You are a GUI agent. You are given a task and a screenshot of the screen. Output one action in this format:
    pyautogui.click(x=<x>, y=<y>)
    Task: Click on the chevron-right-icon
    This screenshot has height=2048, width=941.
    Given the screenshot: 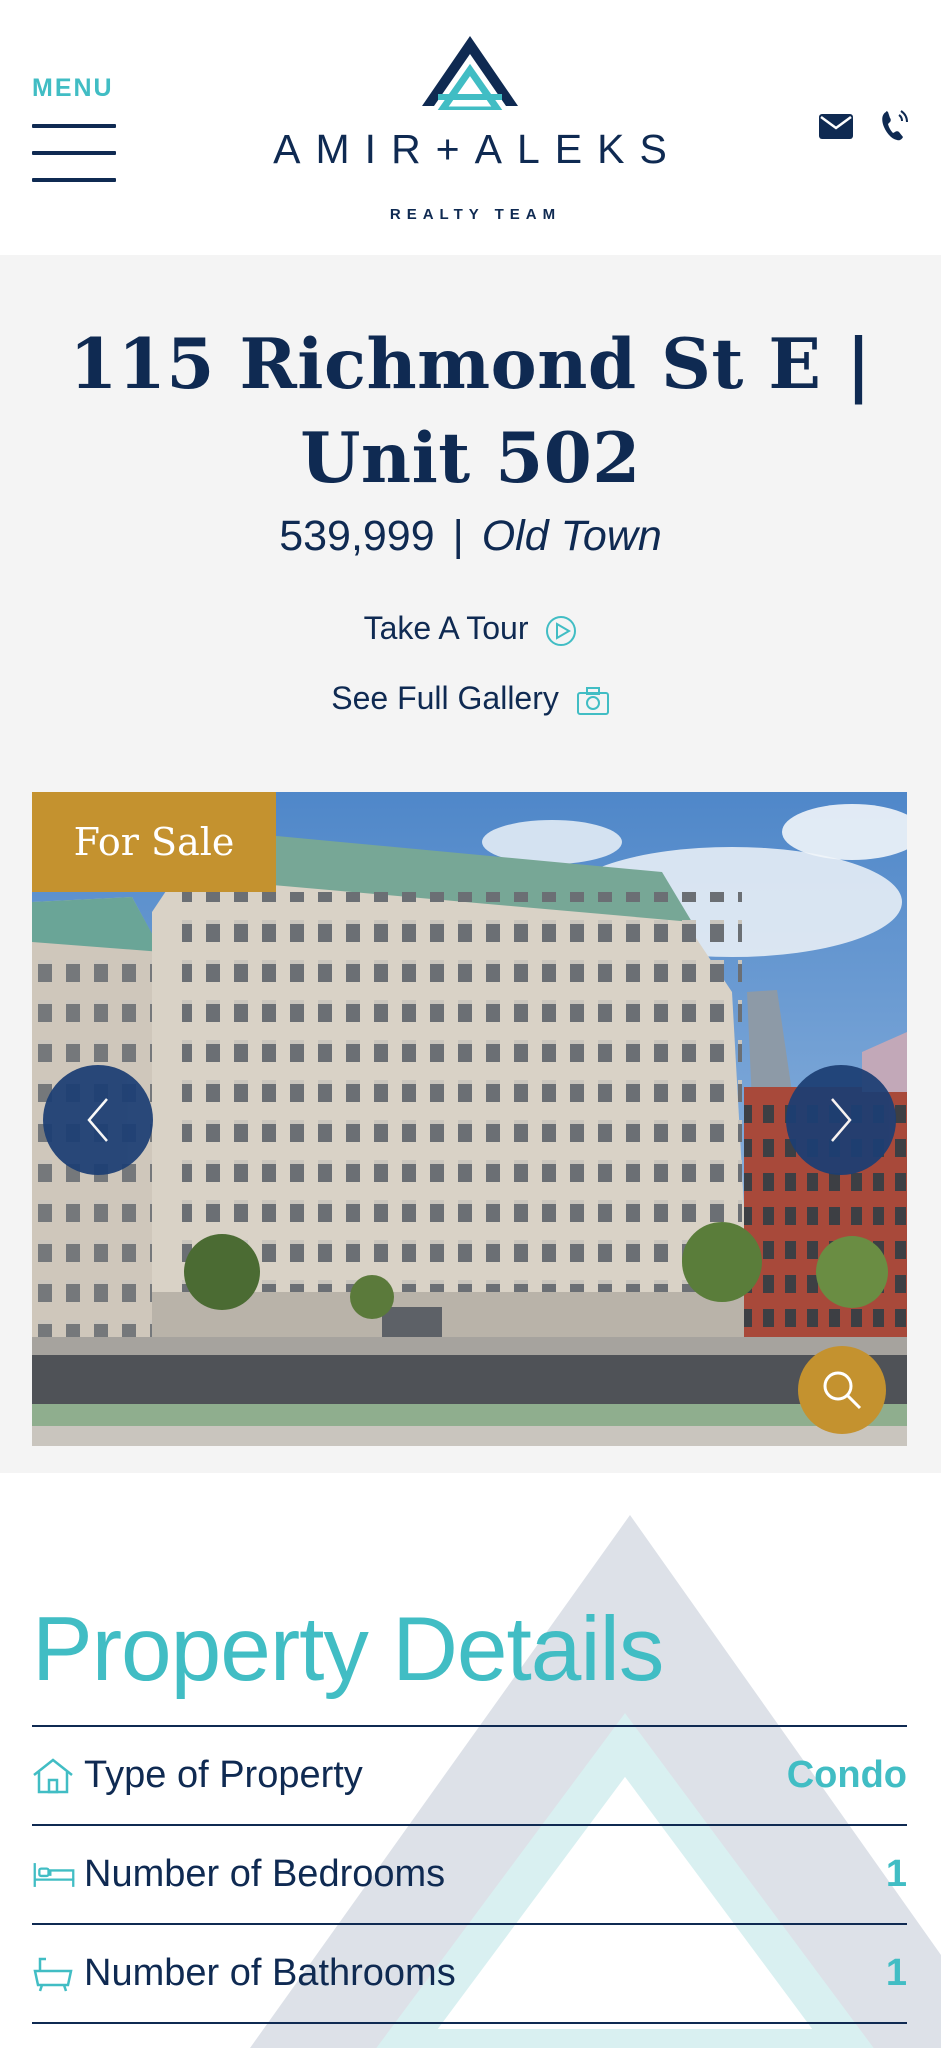 What is the action you would take?
    pyautogui.click(x=841, y=1120)
    